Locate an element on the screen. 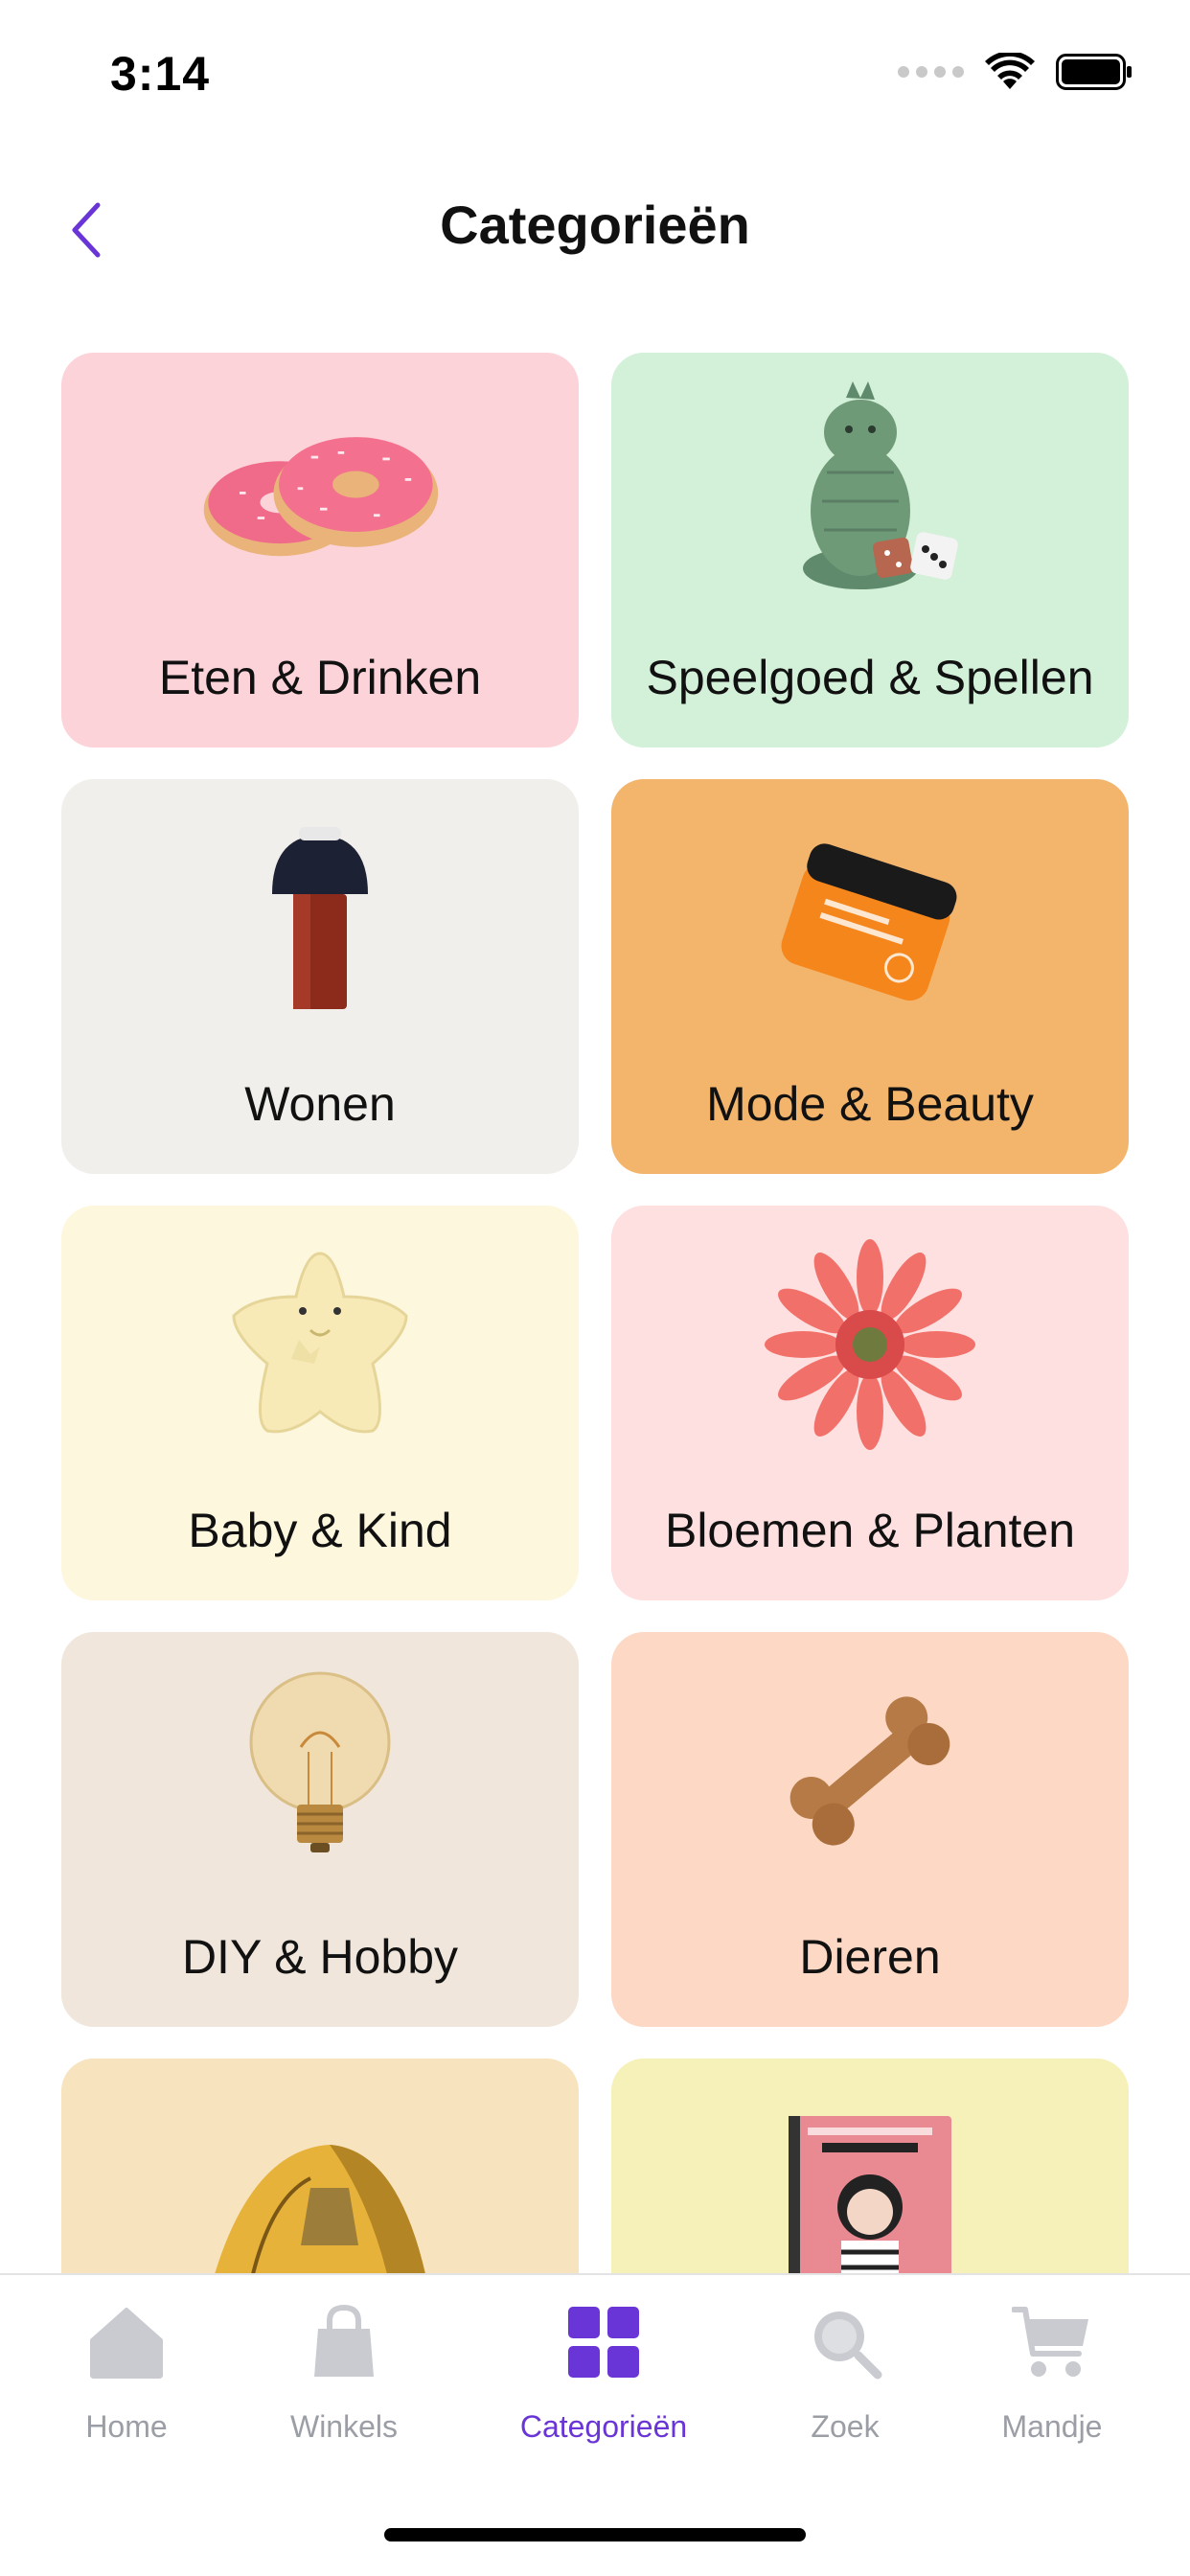  wifi-icon is located at coordinates (1010, 72).